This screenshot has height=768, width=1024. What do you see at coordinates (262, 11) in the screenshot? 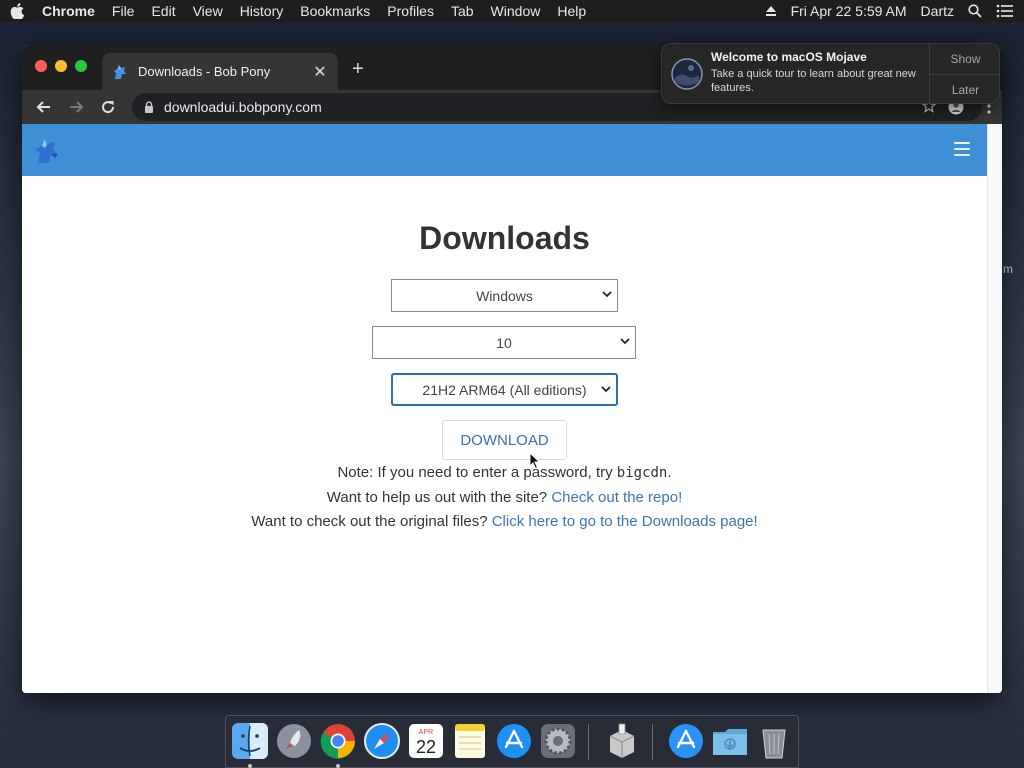
I see `menu-history: History` at bounding box center [262, 11].